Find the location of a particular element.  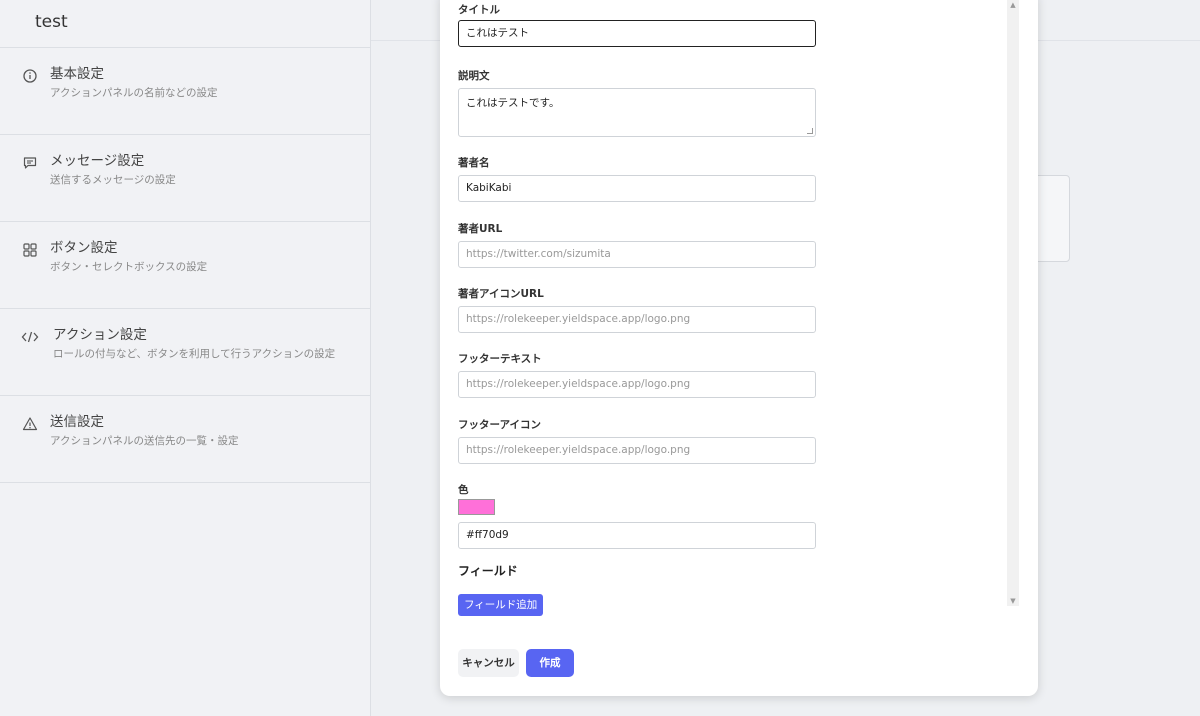

add-field-button: フィールド追加 is located at coordinates (501, 605).